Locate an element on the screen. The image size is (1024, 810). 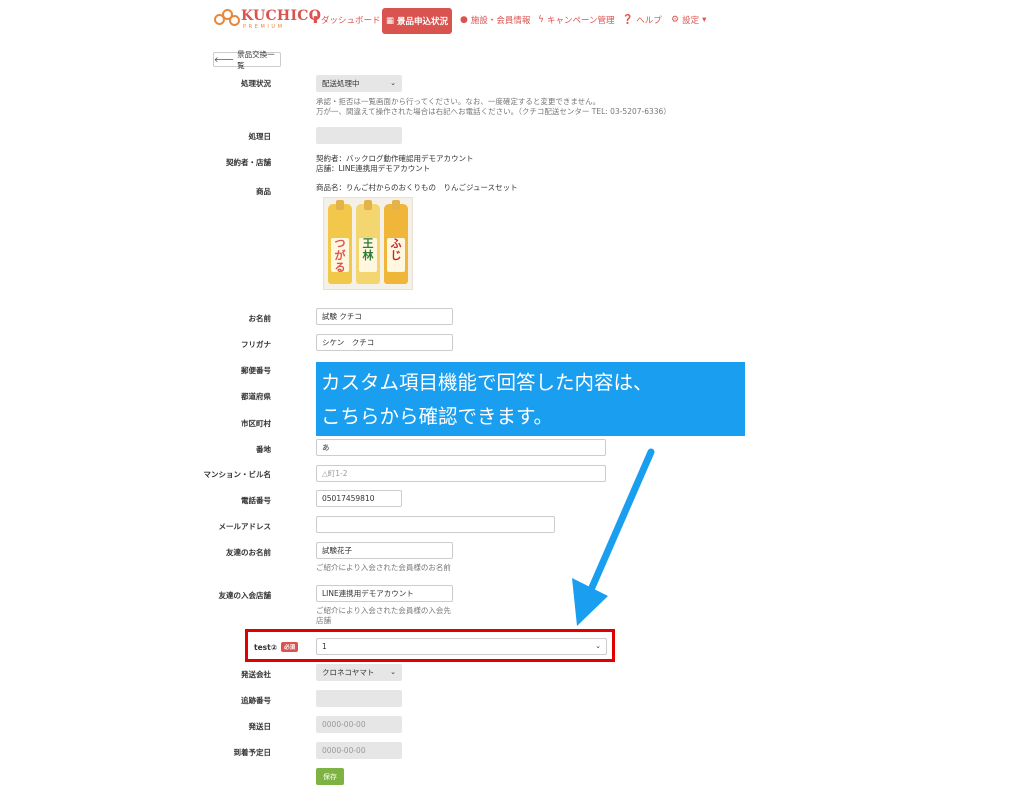
callout-arrow-icon is located at coordinates (613, 537).